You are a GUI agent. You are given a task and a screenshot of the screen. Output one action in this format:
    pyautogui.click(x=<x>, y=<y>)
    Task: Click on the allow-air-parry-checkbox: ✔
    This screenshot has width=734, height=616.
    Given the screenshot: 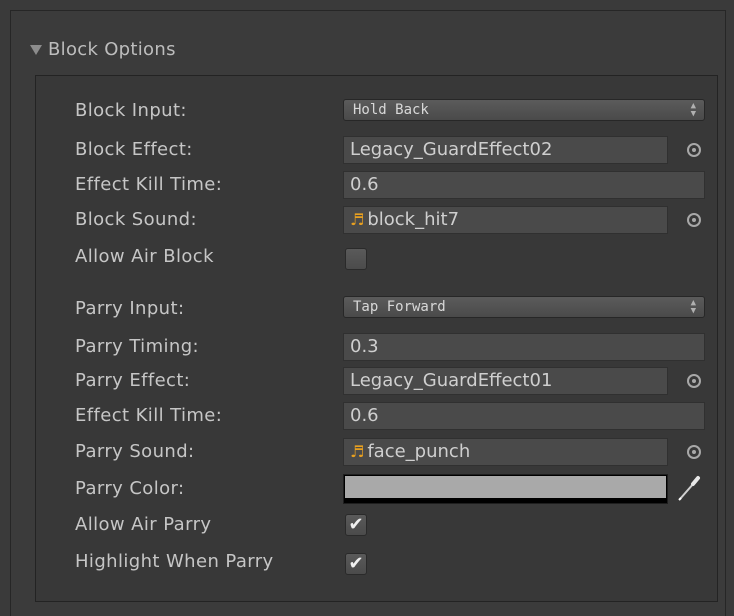 What is the action you would take?
    pyautogui.click(x=356, y=525)
    